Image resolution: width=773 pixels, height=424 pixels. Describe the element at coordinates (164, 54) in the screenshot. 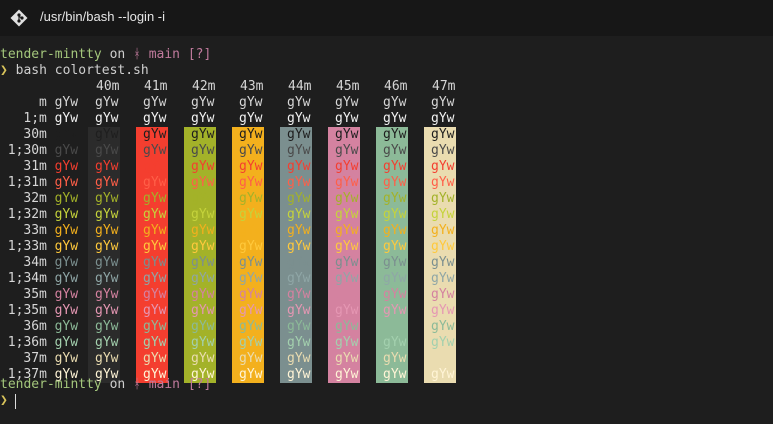

I see `prompt-branch: main` at that location.